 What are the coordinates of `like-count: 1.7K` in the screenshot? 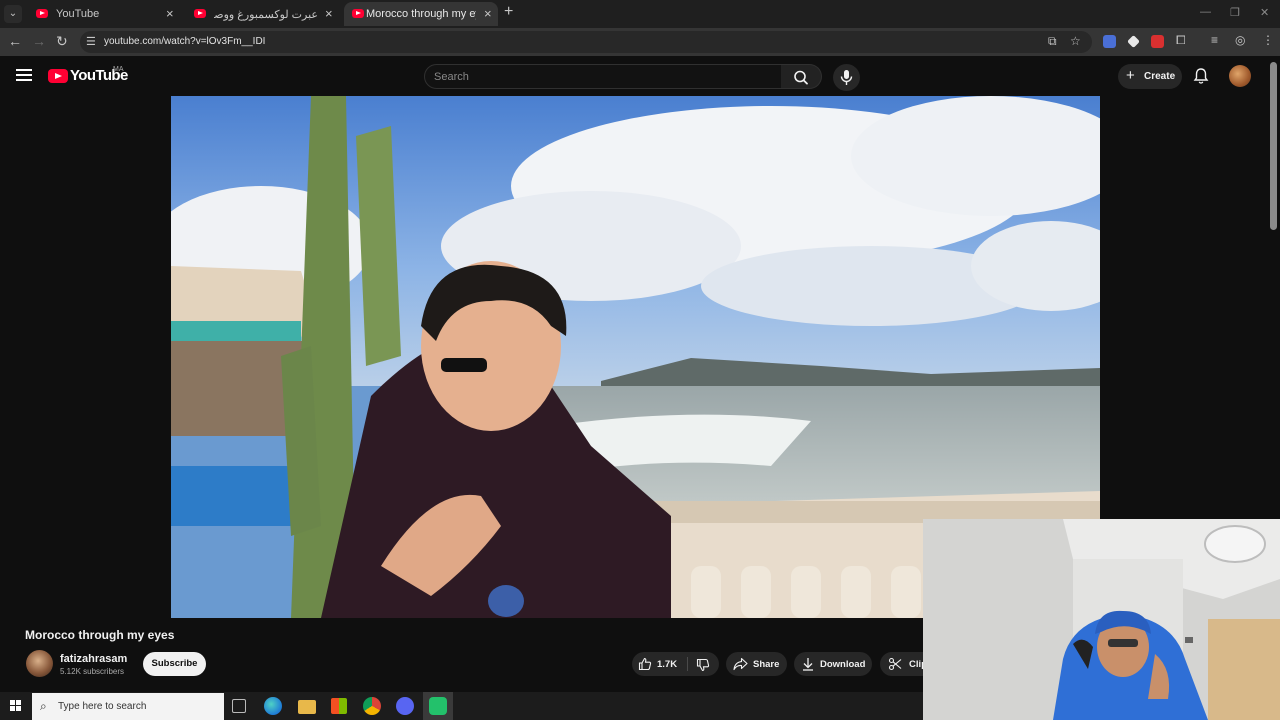 It's located at (667, 664).